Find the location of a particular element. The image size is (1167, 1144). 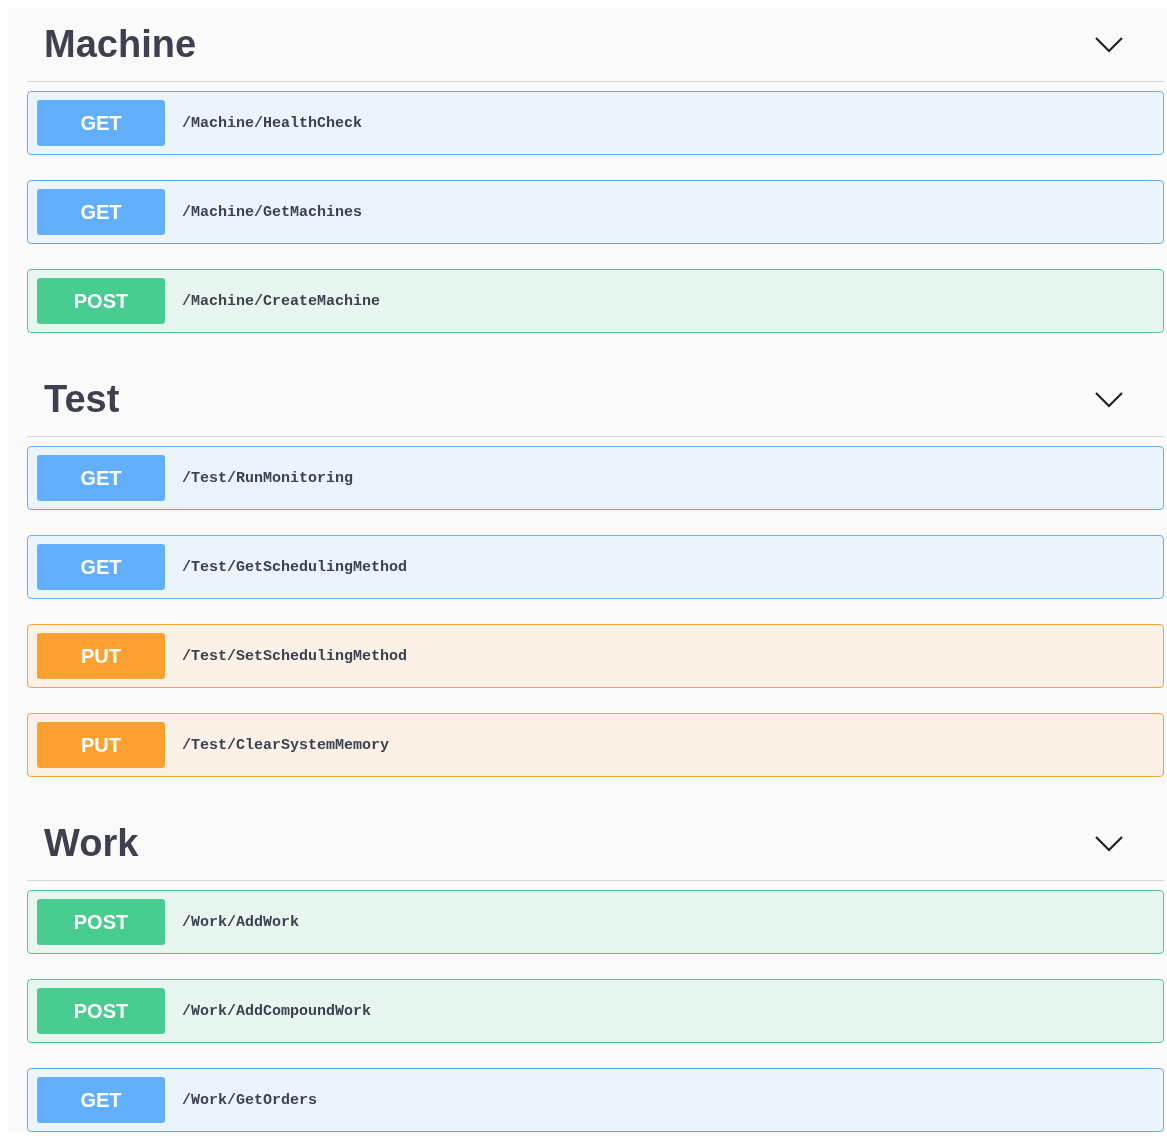

endpoint-row: GET /Machine/GetMachines is located at coordinates (595, 212).